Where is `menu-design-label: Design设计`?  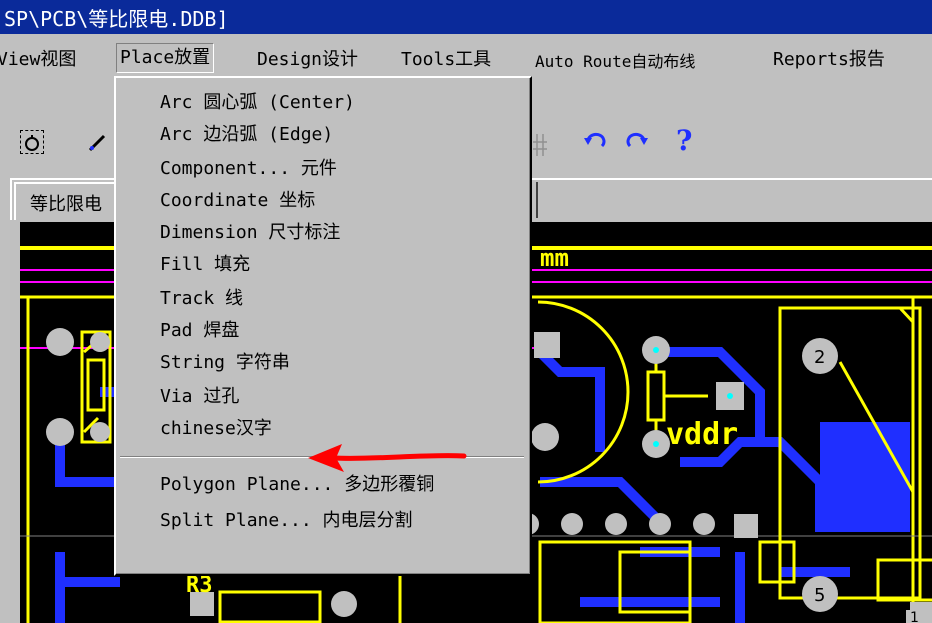
menu-design-label: Design设计 is located at coordinates (308, 59).